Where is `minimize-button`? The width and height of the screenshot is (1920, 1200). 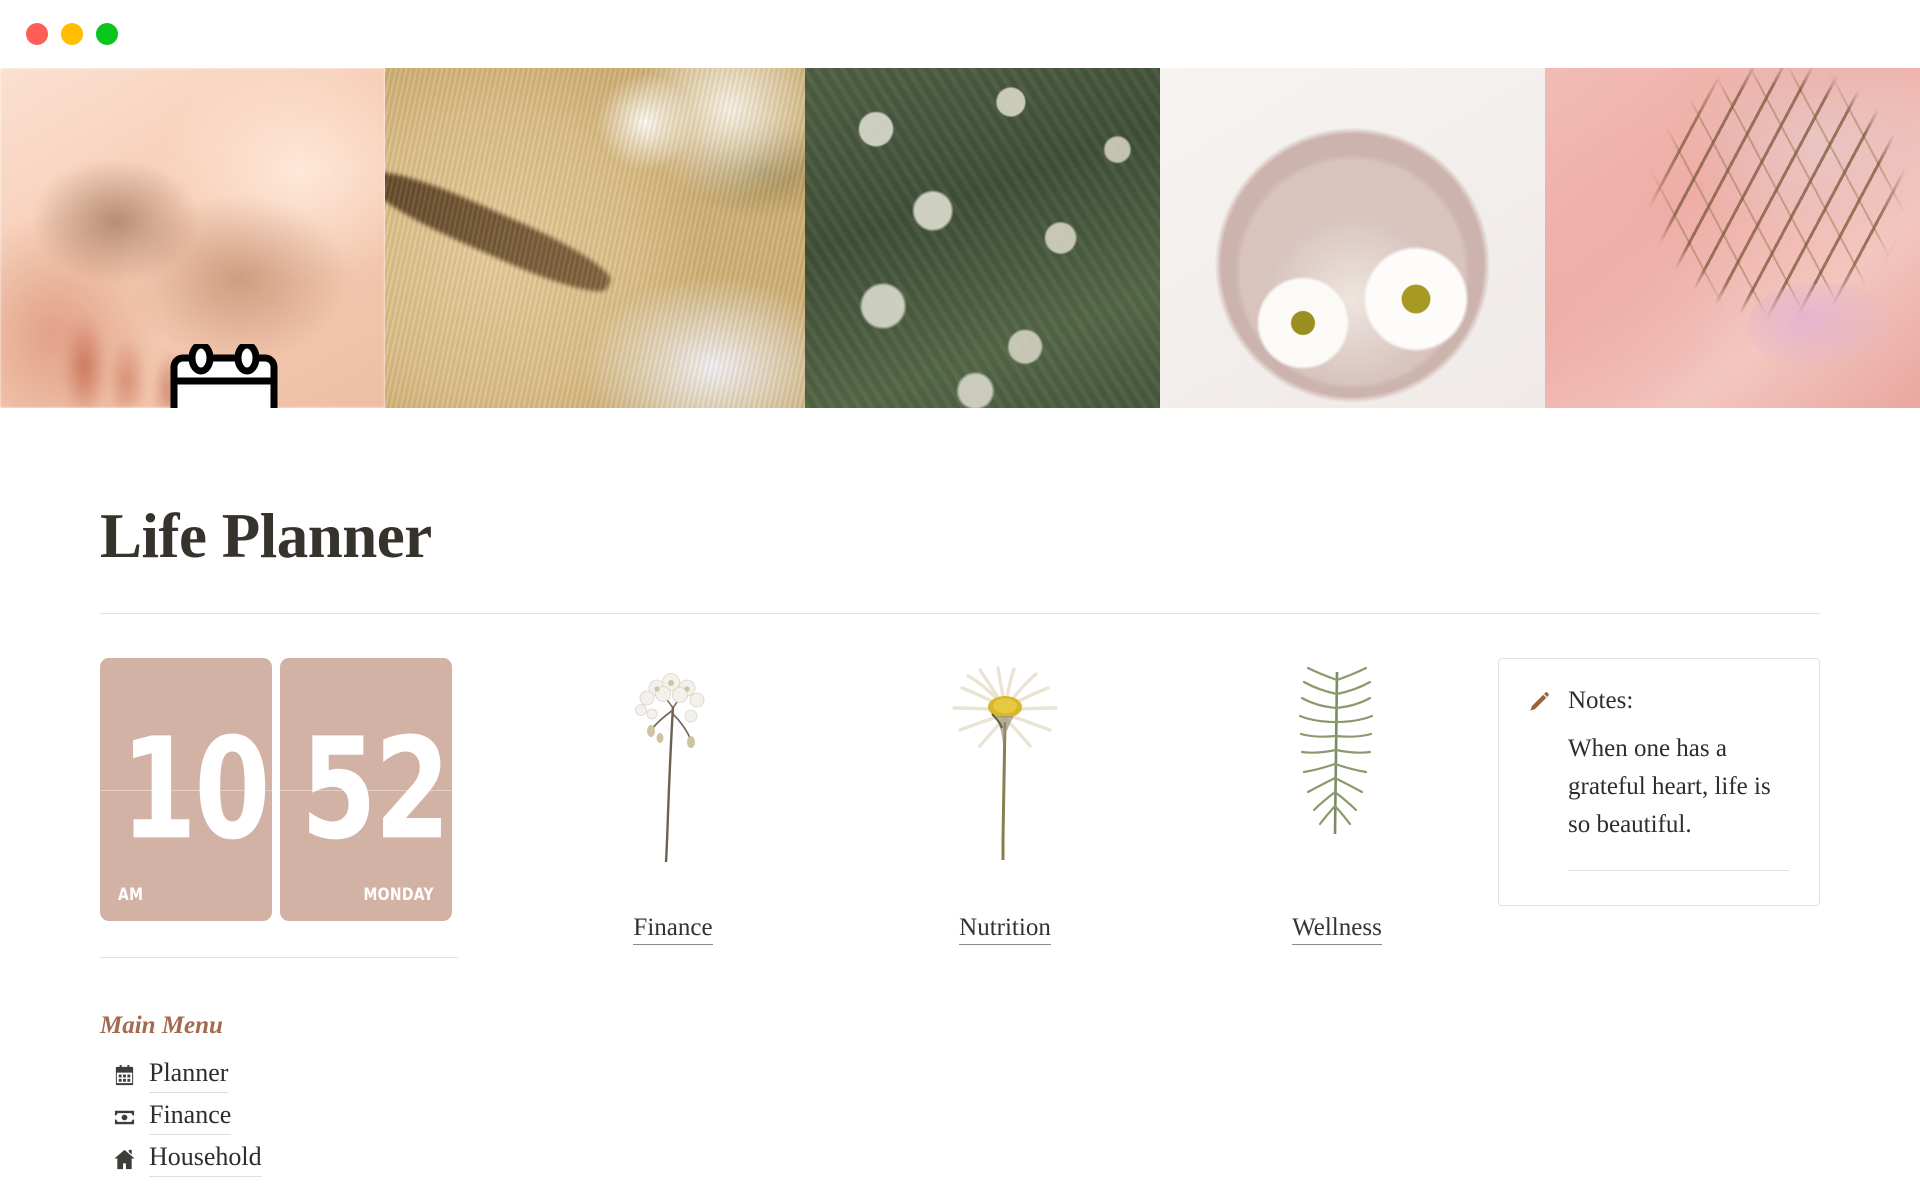
minimize-button is located at coordinates (72, 34).